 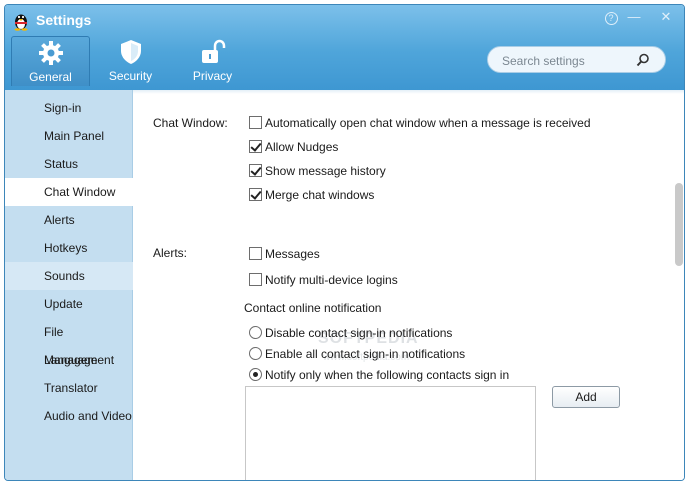 I want to click on tab-privacy: Privacy, so click(x=212, y=61).